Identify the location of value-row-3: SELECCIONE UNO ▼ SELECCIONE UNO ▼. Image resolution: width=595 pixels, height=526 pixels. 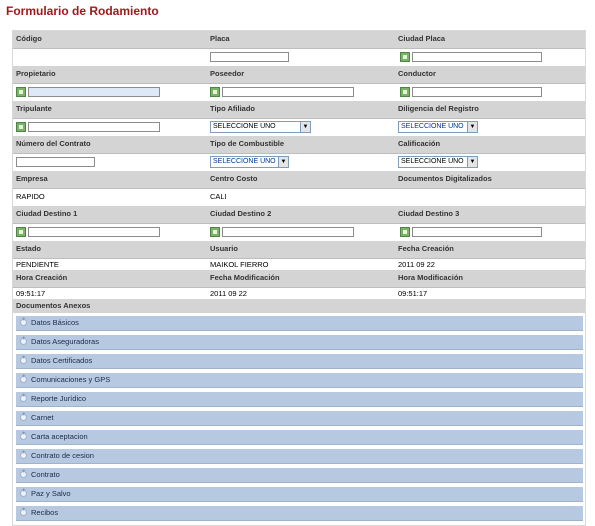
(299, 127).